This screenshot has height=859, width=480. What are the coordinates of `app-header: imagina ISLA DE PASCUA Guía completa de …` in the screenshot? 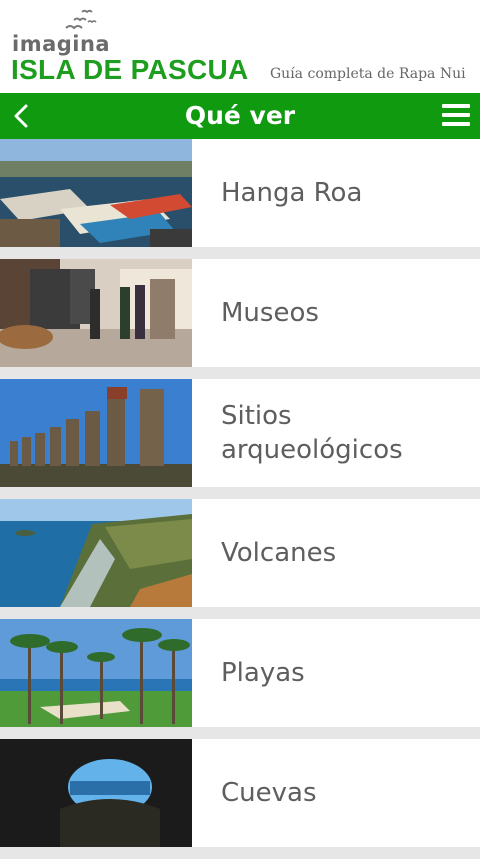 It's located at (240, 46).